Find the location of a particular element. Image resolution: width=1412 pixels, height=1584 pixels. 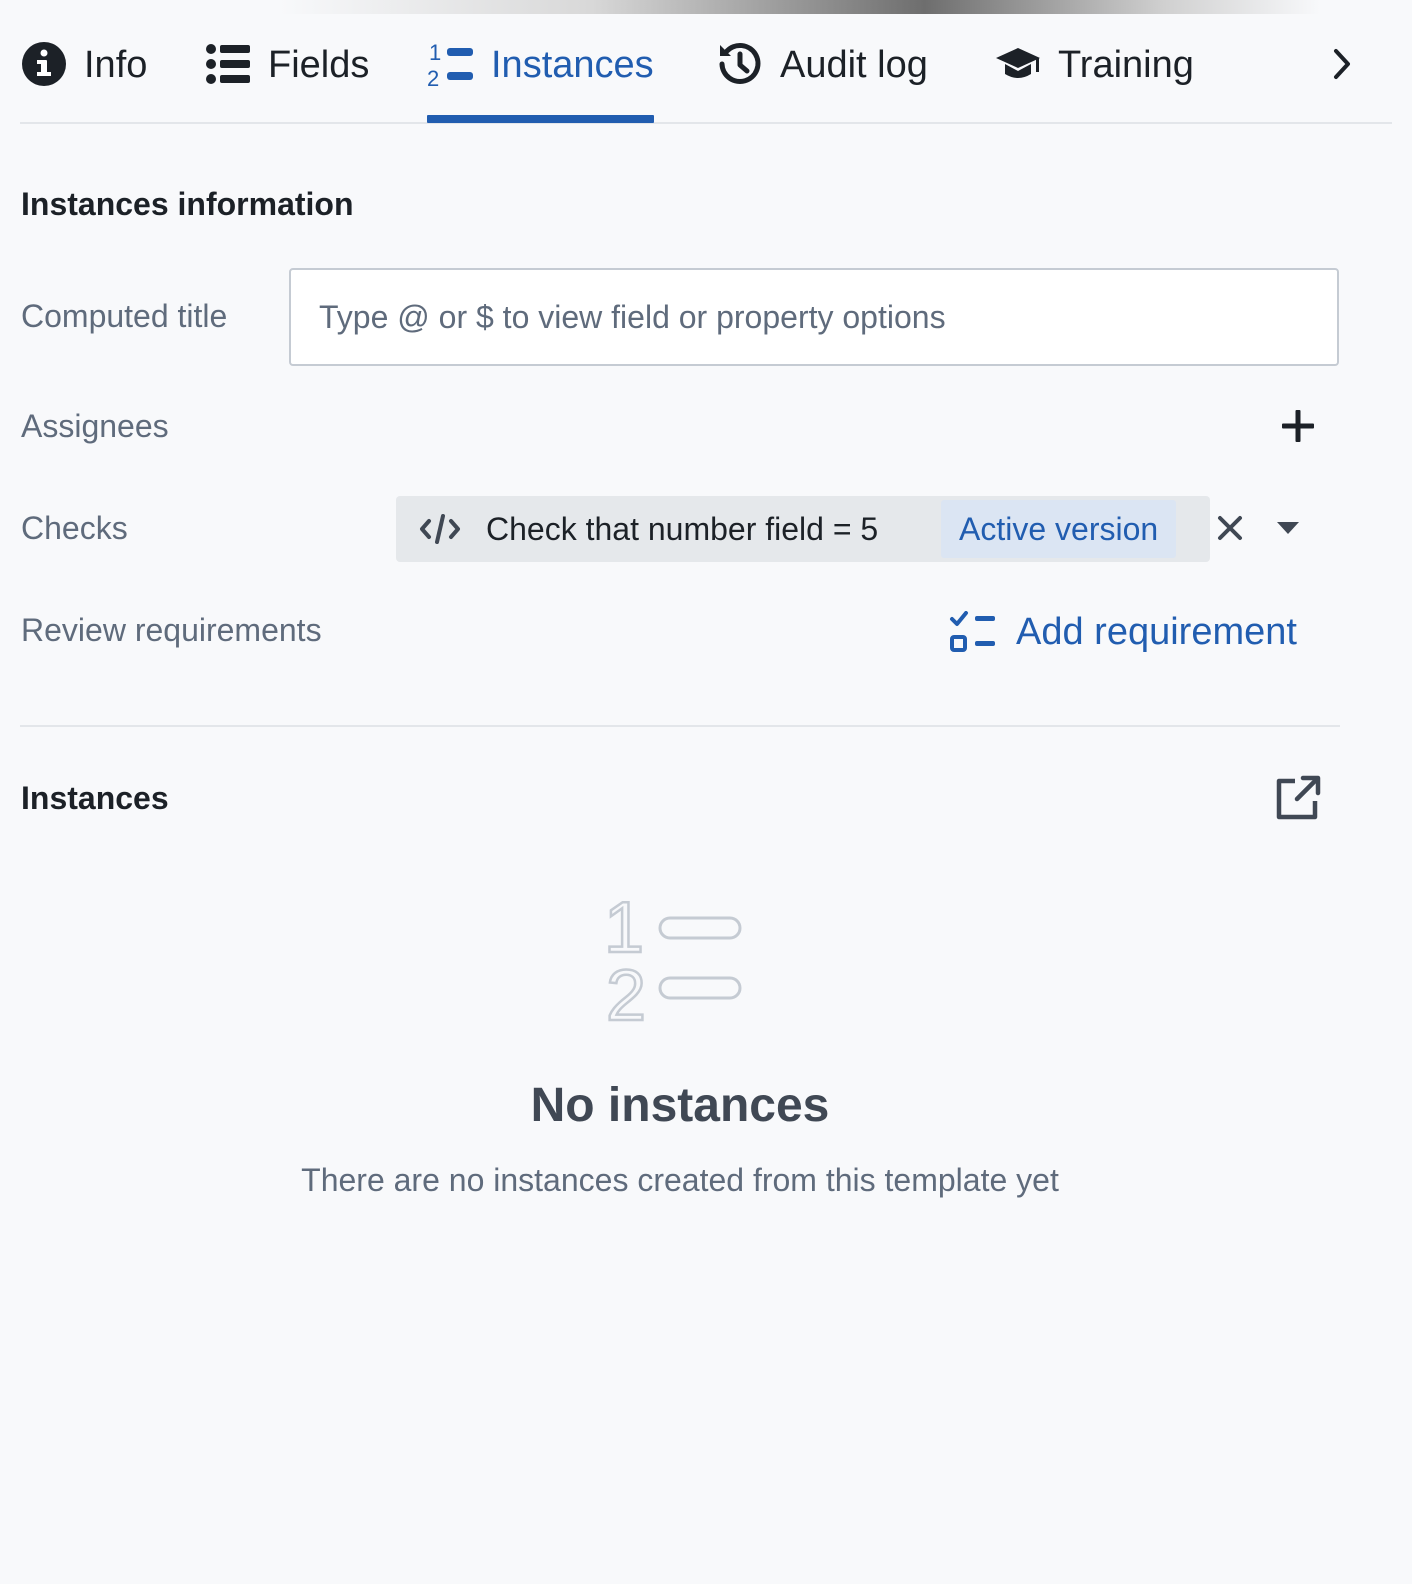

assignees-label: Assignees is located at coordinates (95, 426).